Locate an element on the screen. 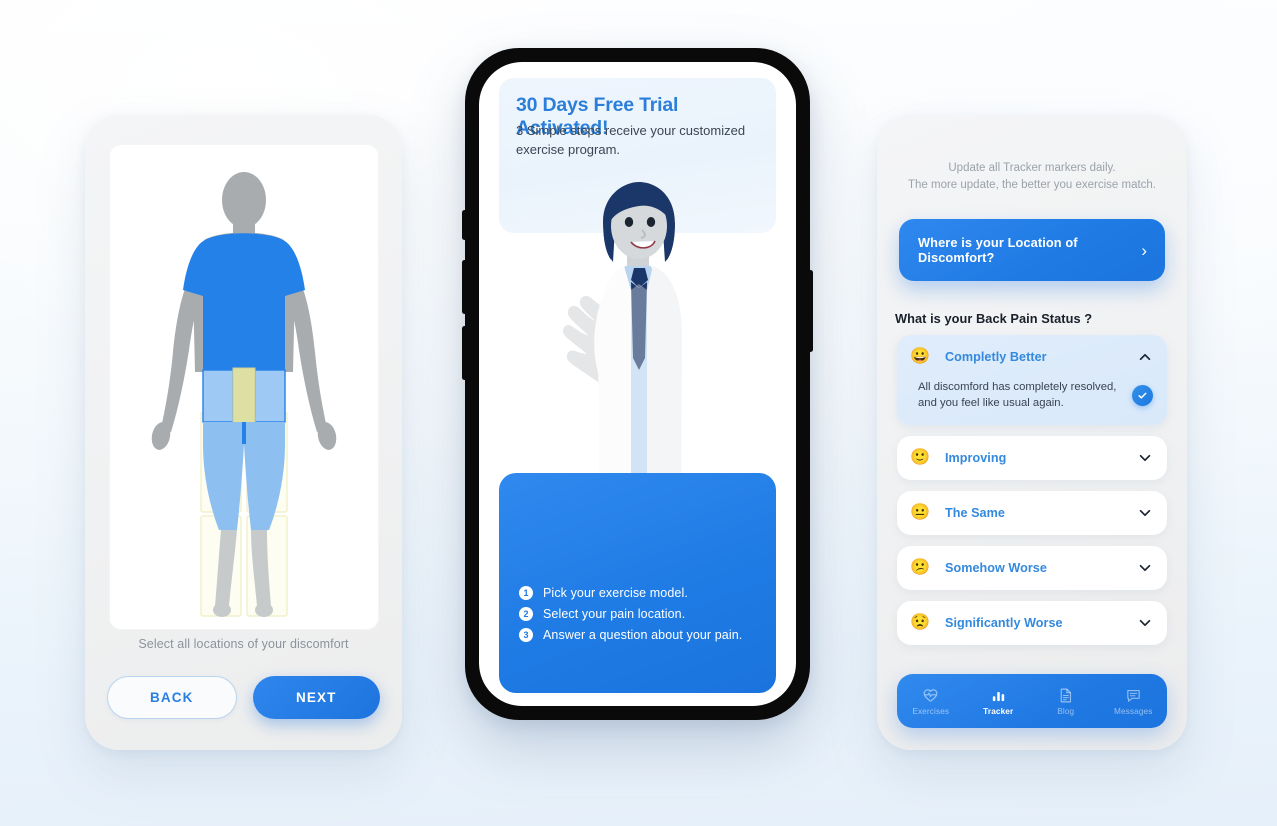  list-item: 1 Pick your exercise model. is located at coordinates (640, 593).